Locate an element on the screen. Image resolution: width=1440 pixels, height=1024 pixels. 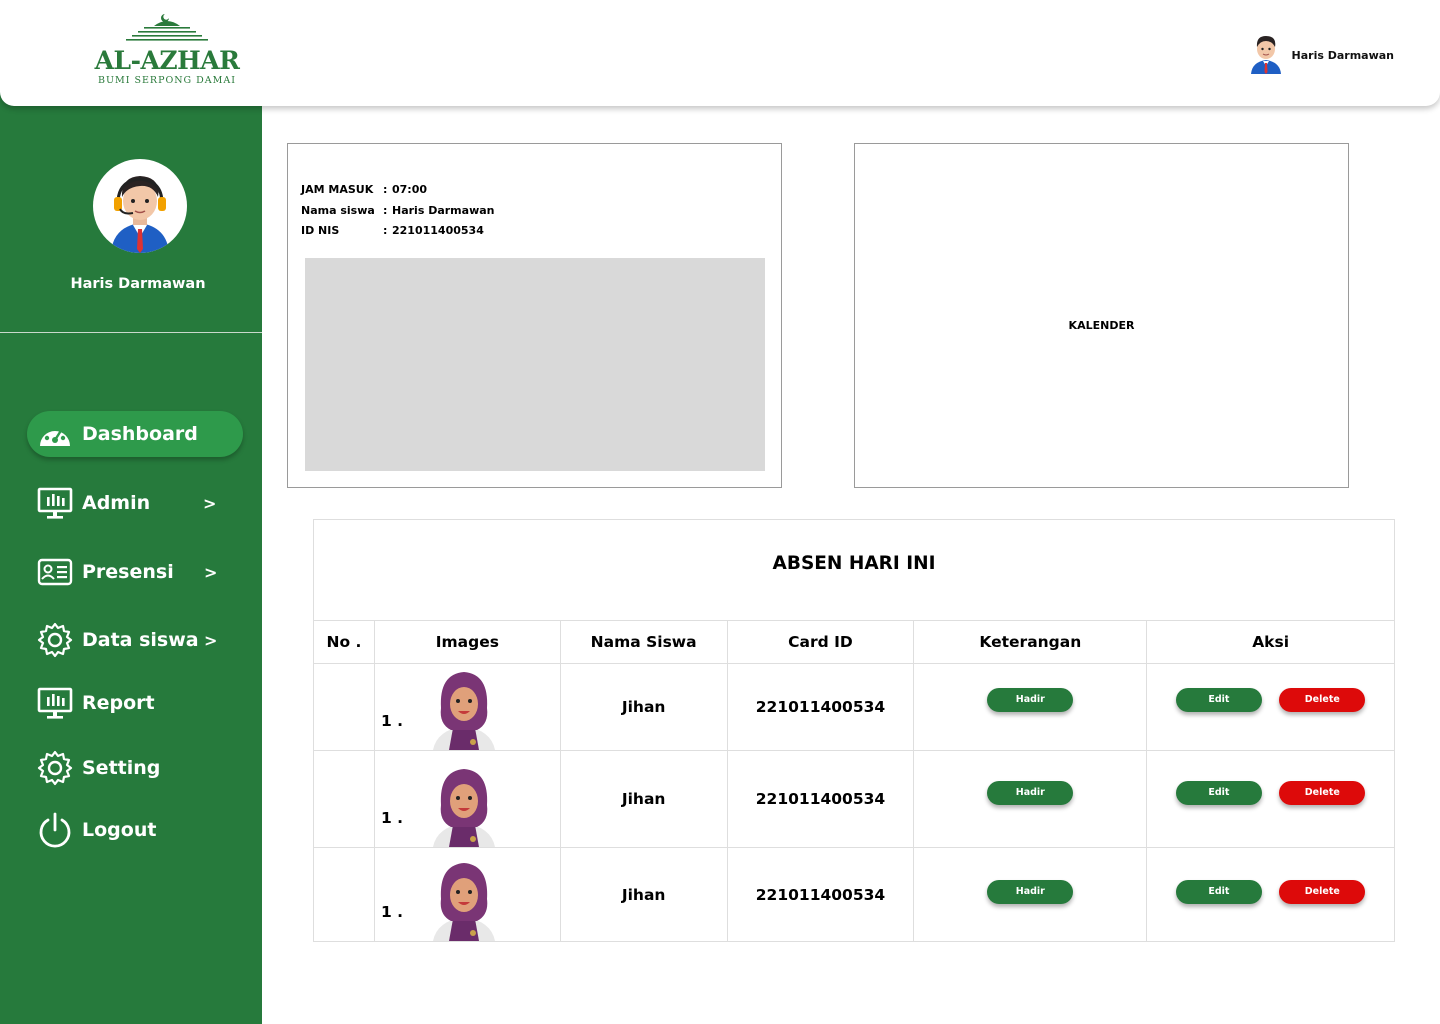
power-icon is located at coordinates (55, 830).